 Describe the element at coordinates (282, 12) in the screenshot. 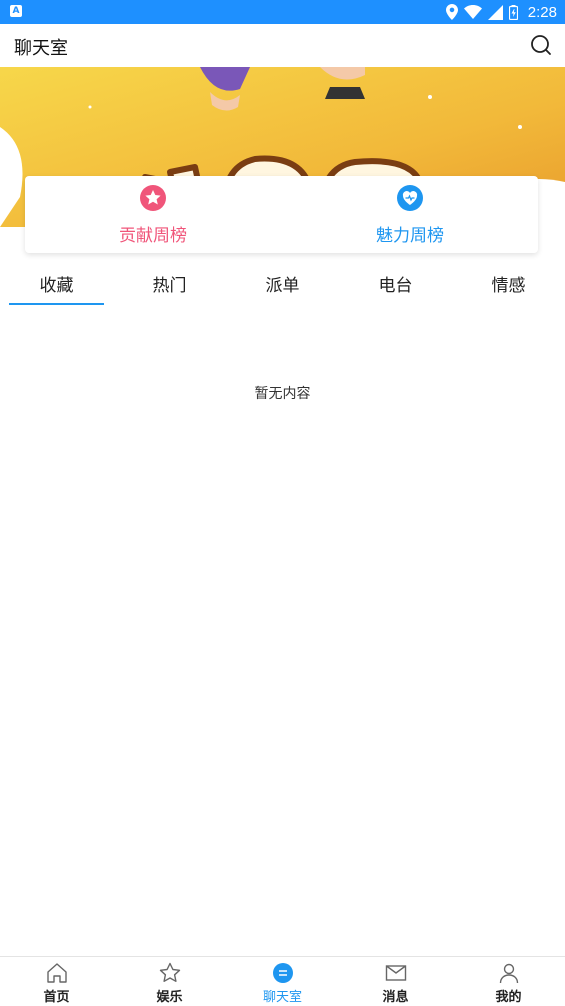

I see `status-bar: A 2:28` at that location.